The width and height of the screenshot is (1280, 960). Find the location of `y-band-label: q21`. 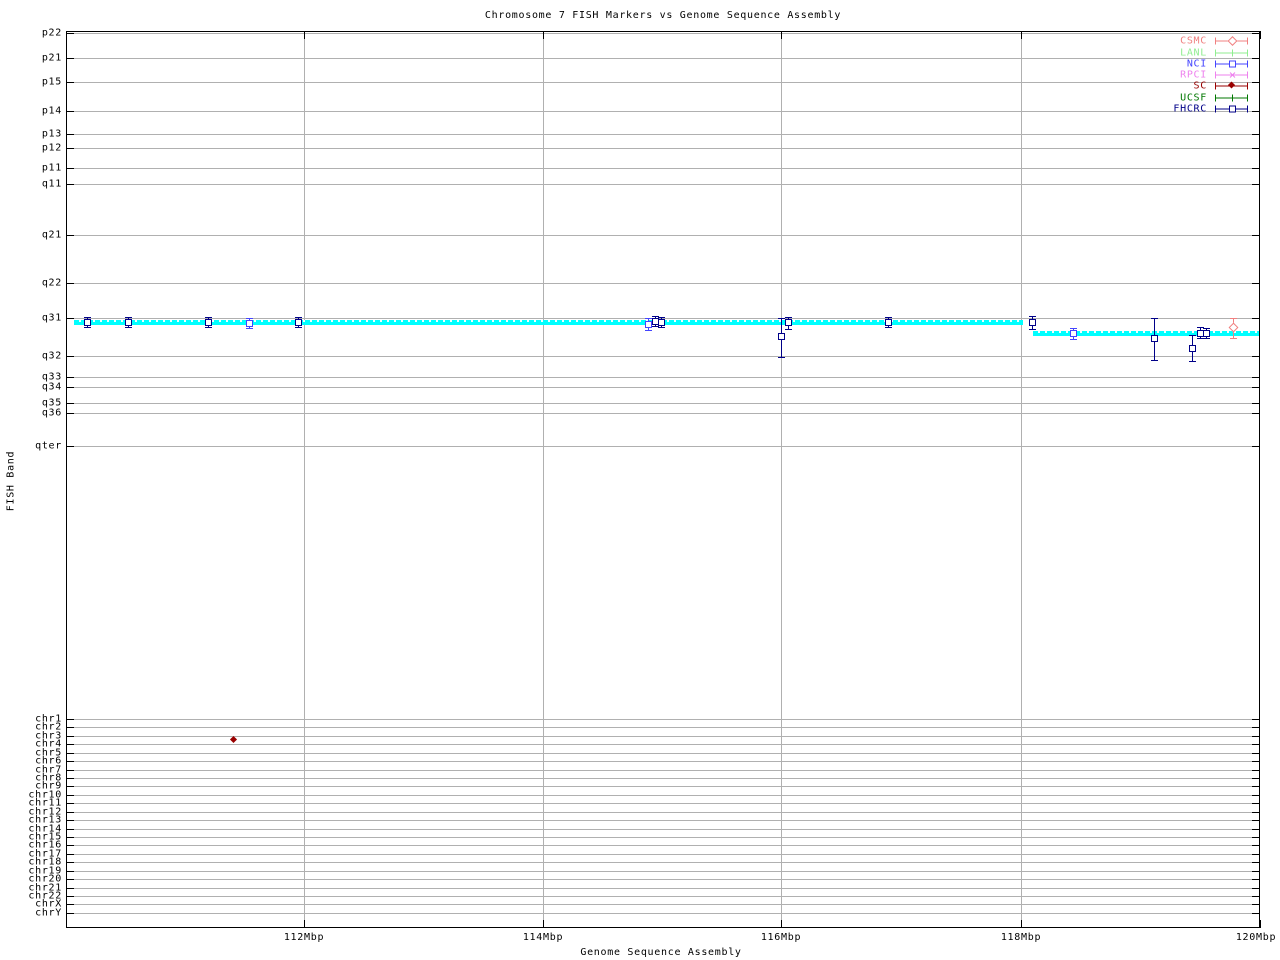

y-band-label: q21 is located at coordinates (51, 235).